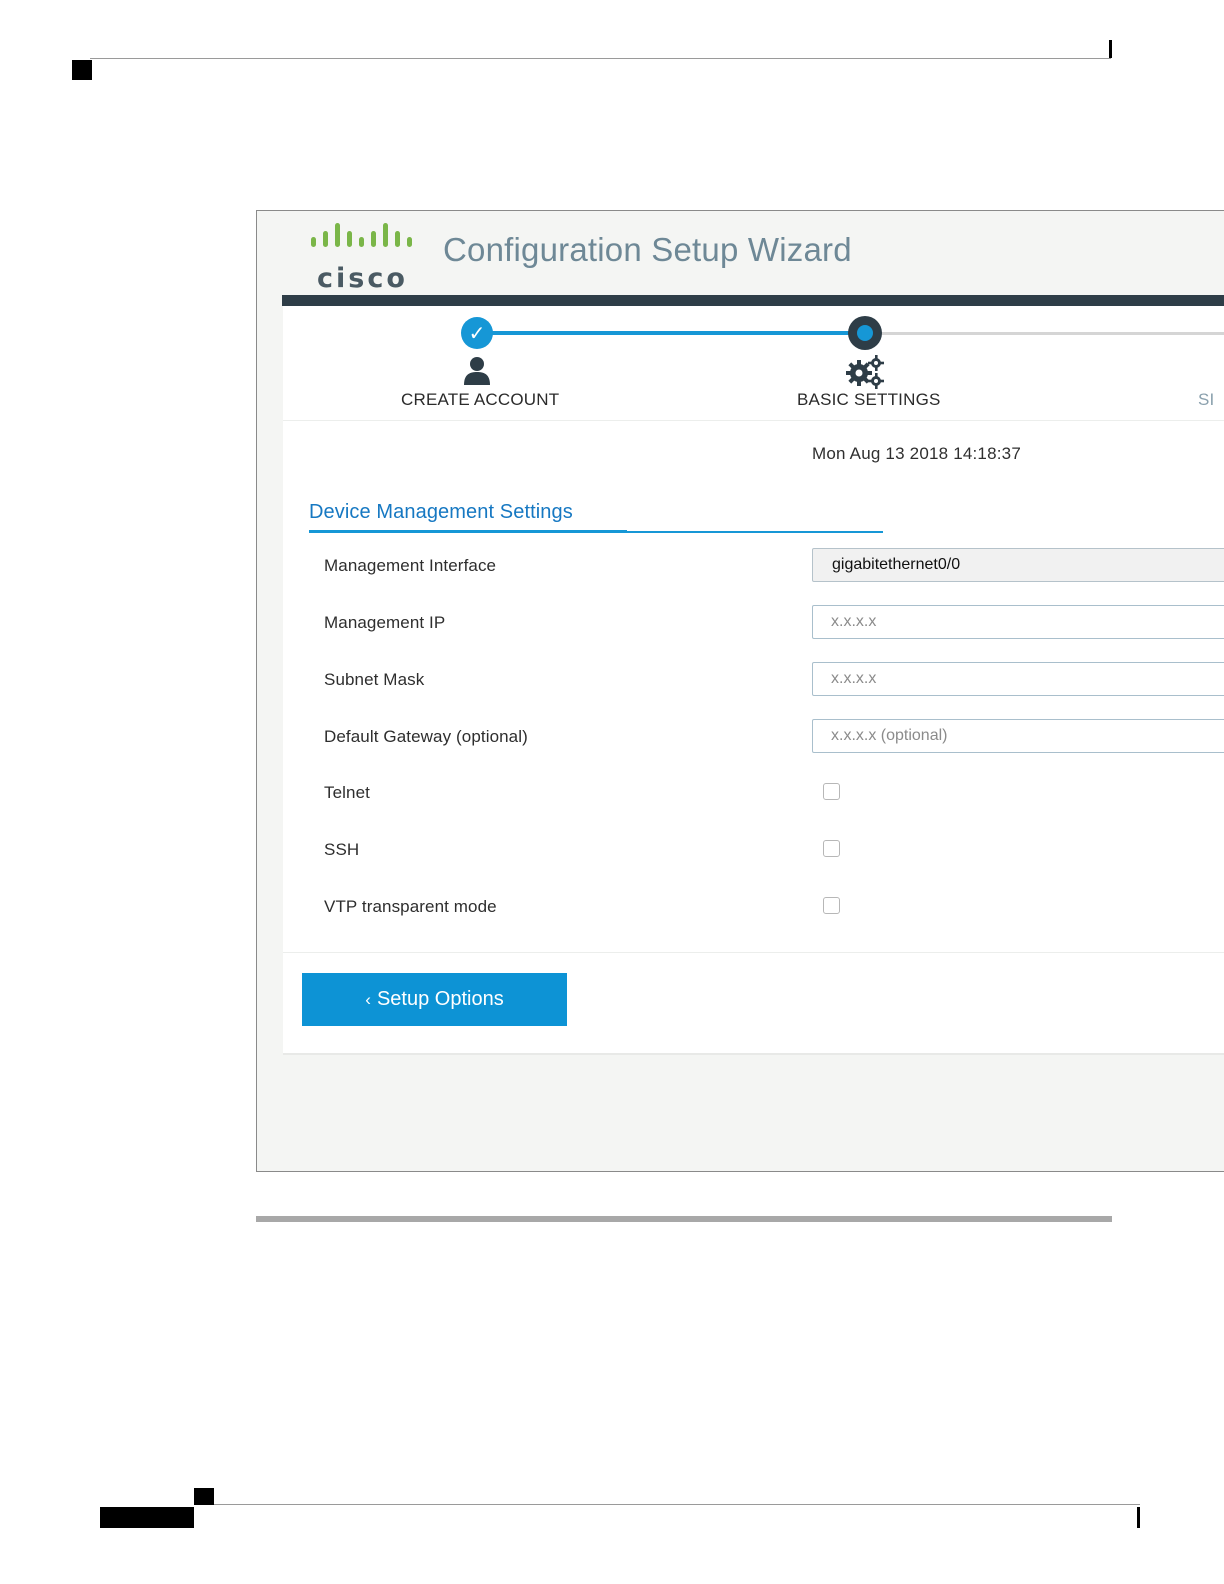 This screenshot has width=1224, height=1584. I want to click on gears-icon, so click(865, 372).